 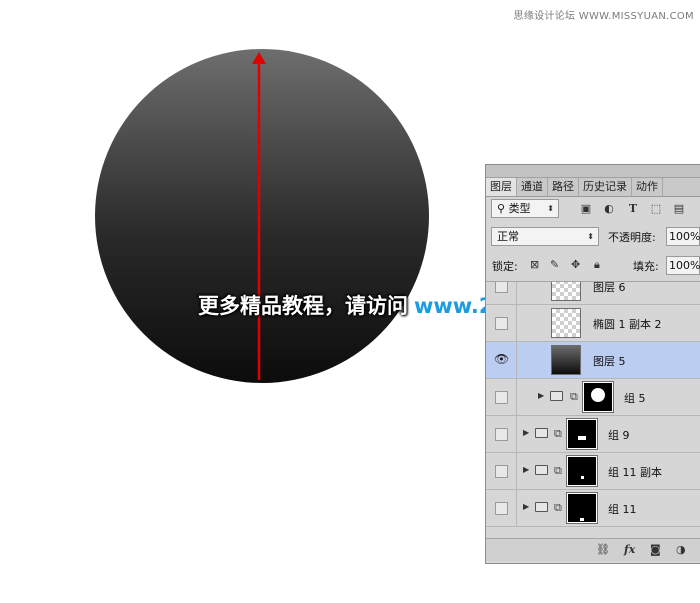 I want to click on tab-channels: 通道, so click(x=532, y=187).